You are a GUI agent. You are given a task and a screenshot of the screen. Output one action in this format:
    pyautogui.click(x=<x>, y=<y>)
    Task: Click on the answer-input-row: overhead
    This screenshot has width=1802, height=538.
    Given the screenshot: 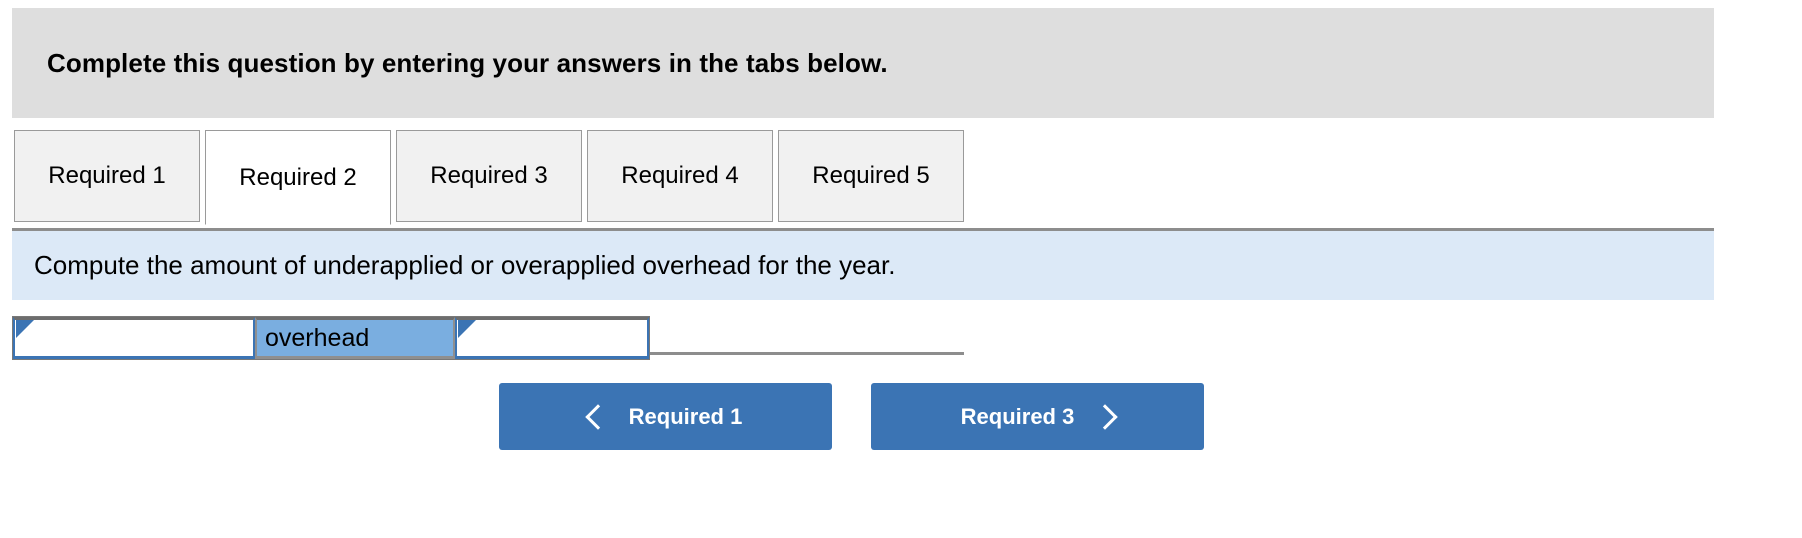 What is the action you would take?
    pyautogui.click(x=331, y=338)
    